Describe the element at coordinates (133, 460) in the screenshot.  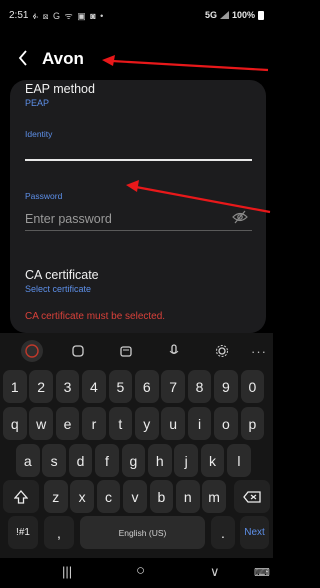
I see `key-g: g` at that location.